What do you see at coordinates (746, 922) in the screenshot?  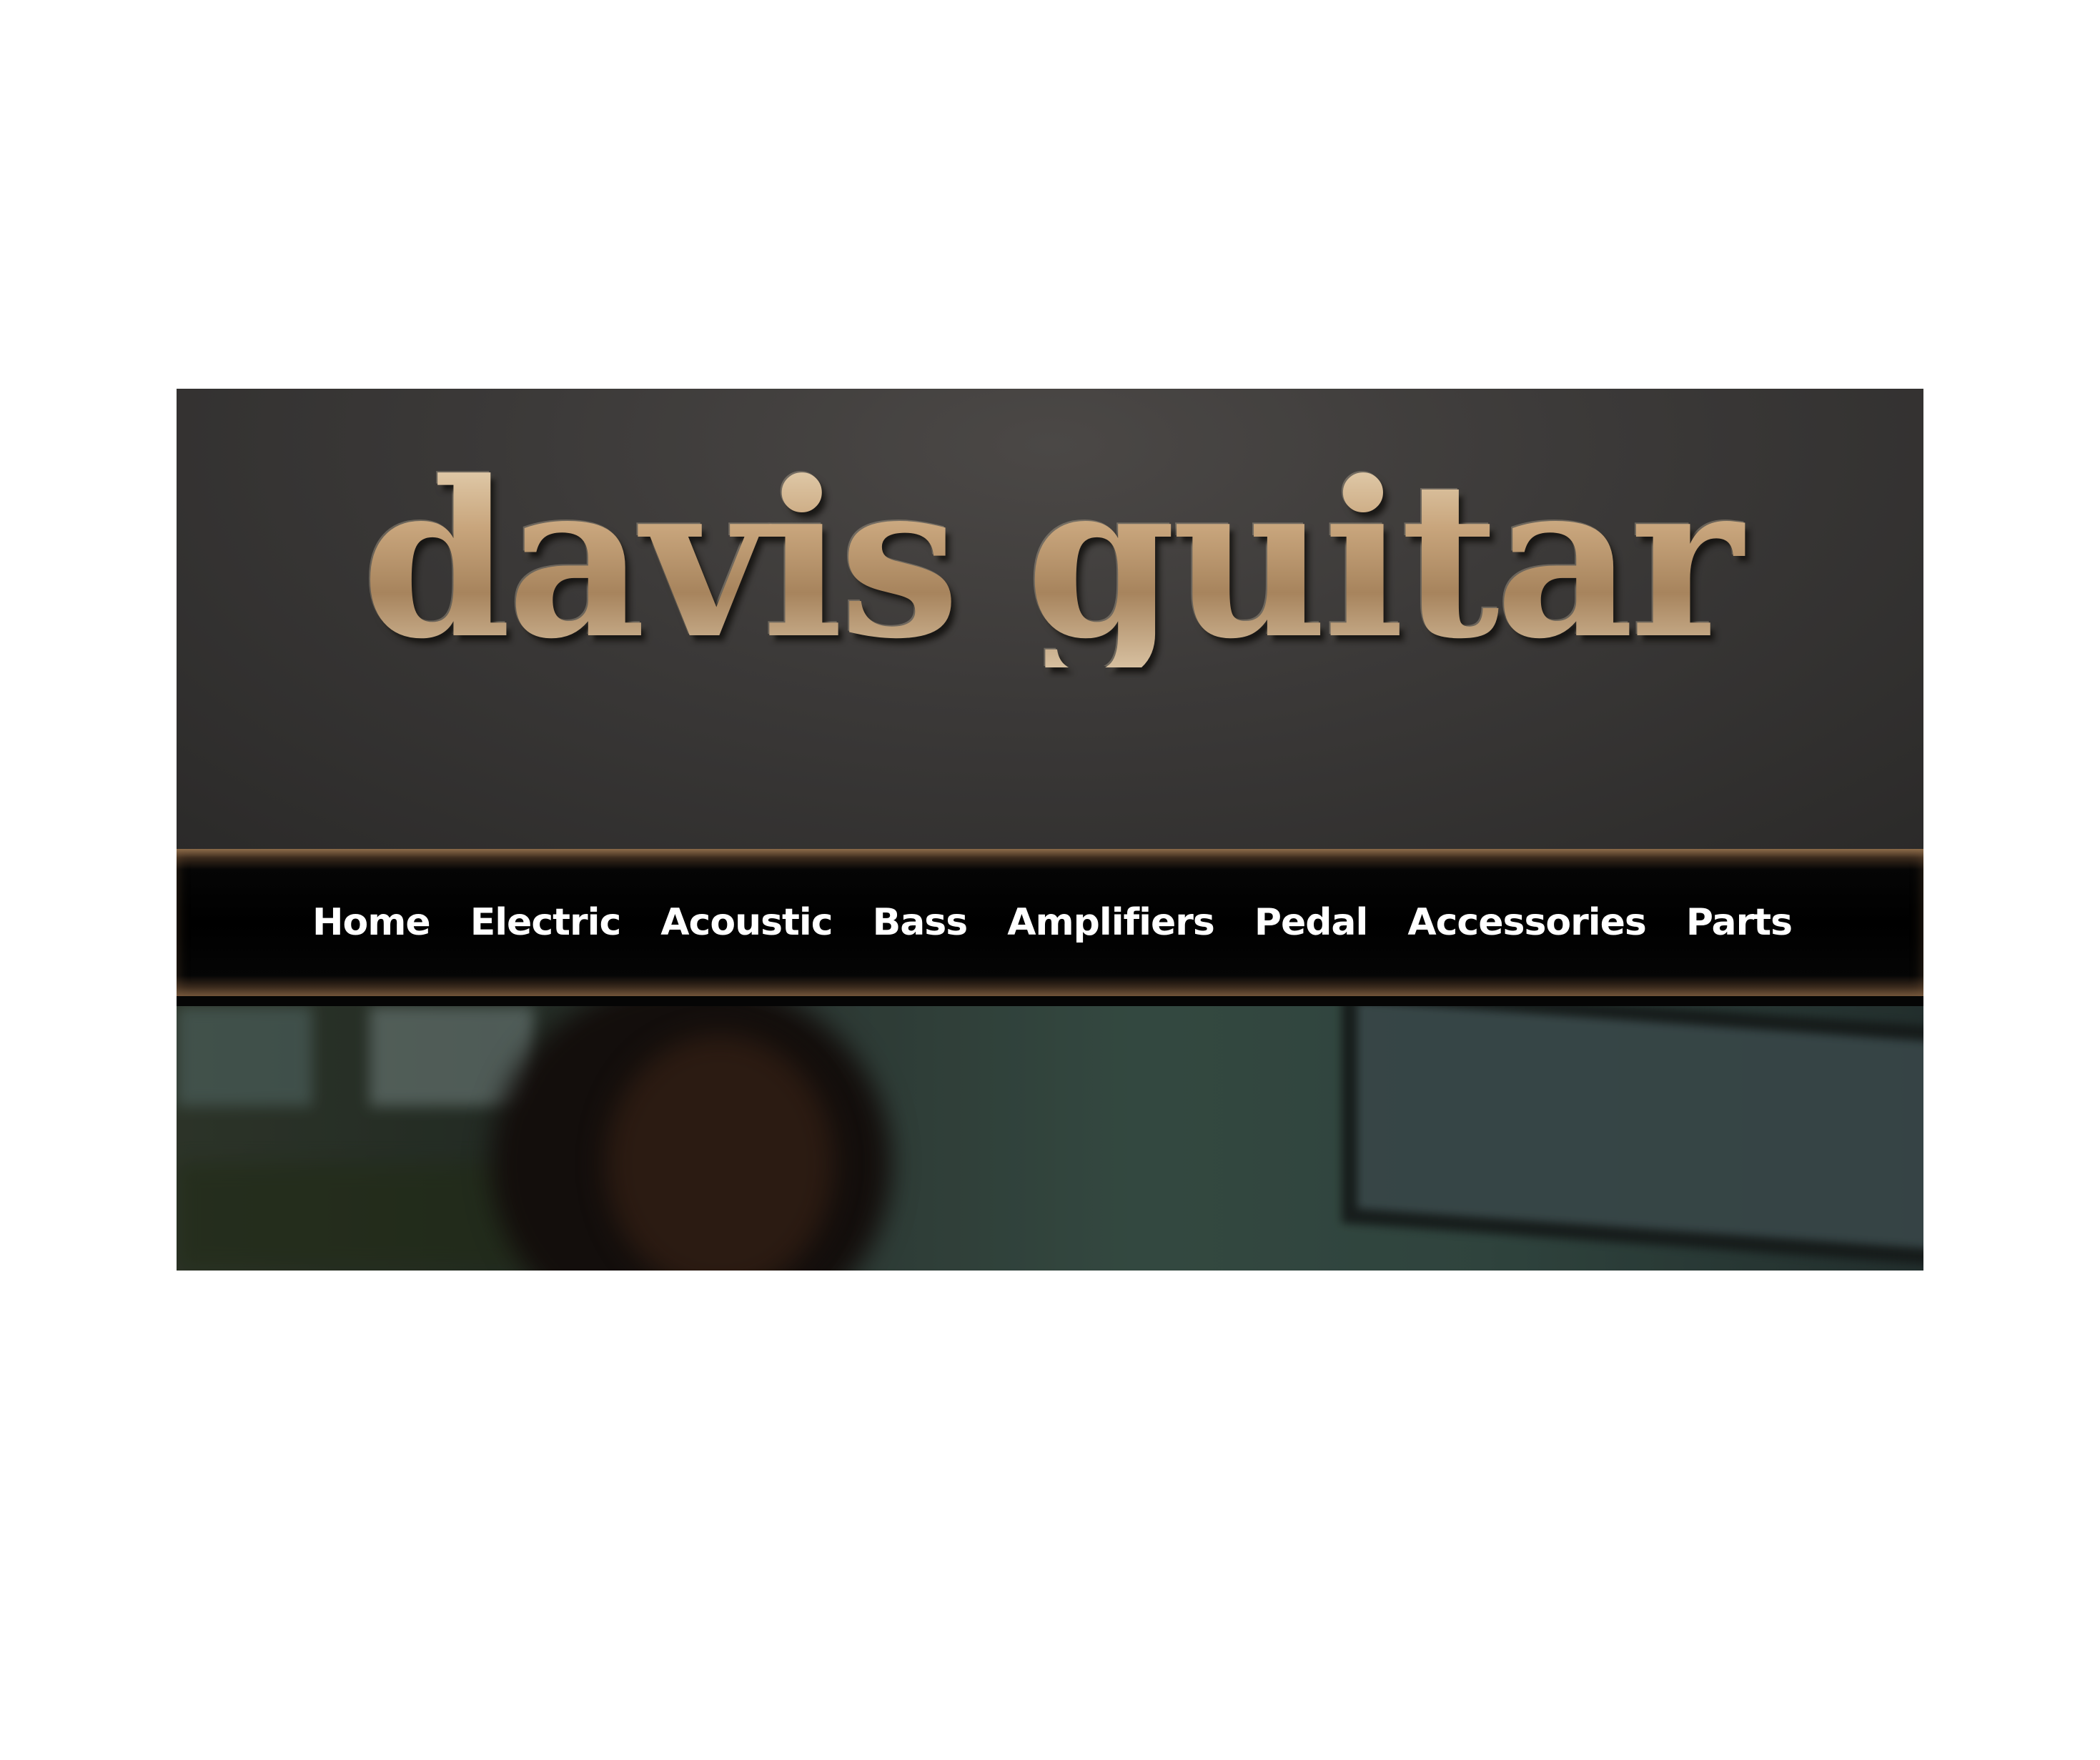 I see `nav-item-acoustic: Acoustic` at bounding box center [746, 922].